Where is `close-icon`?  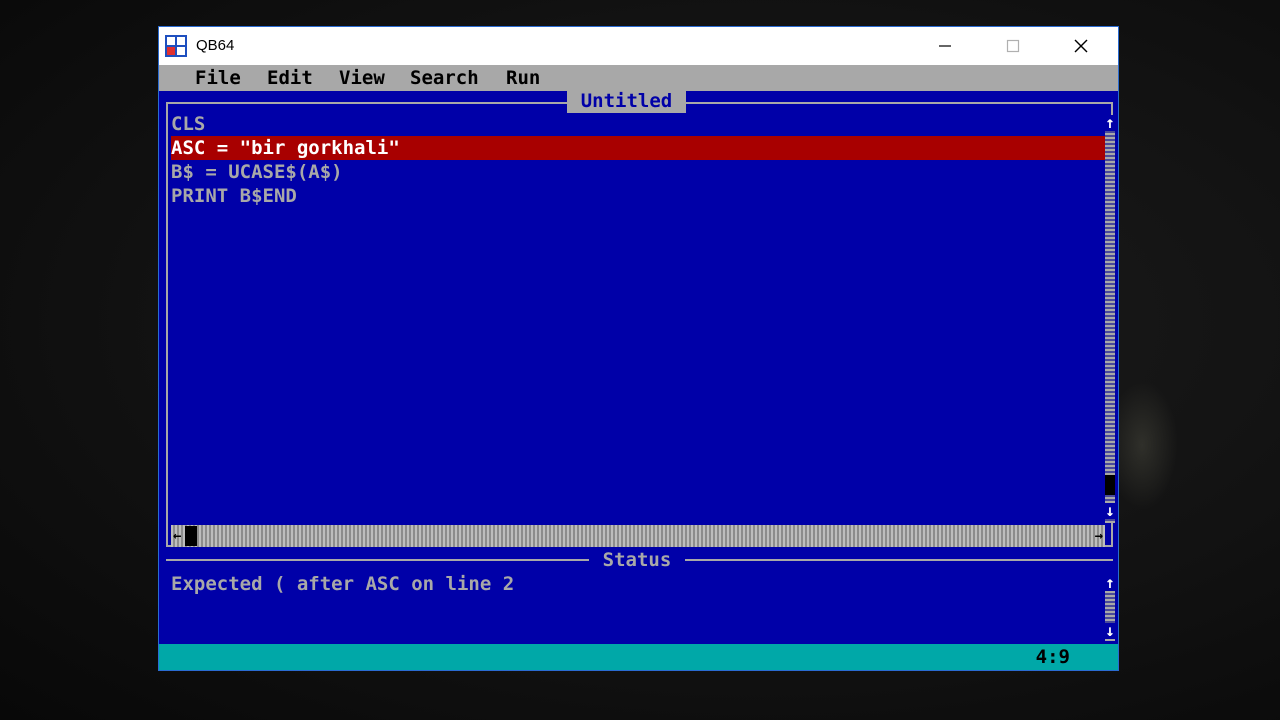 close-icon is located at coordinates (1081, 46).